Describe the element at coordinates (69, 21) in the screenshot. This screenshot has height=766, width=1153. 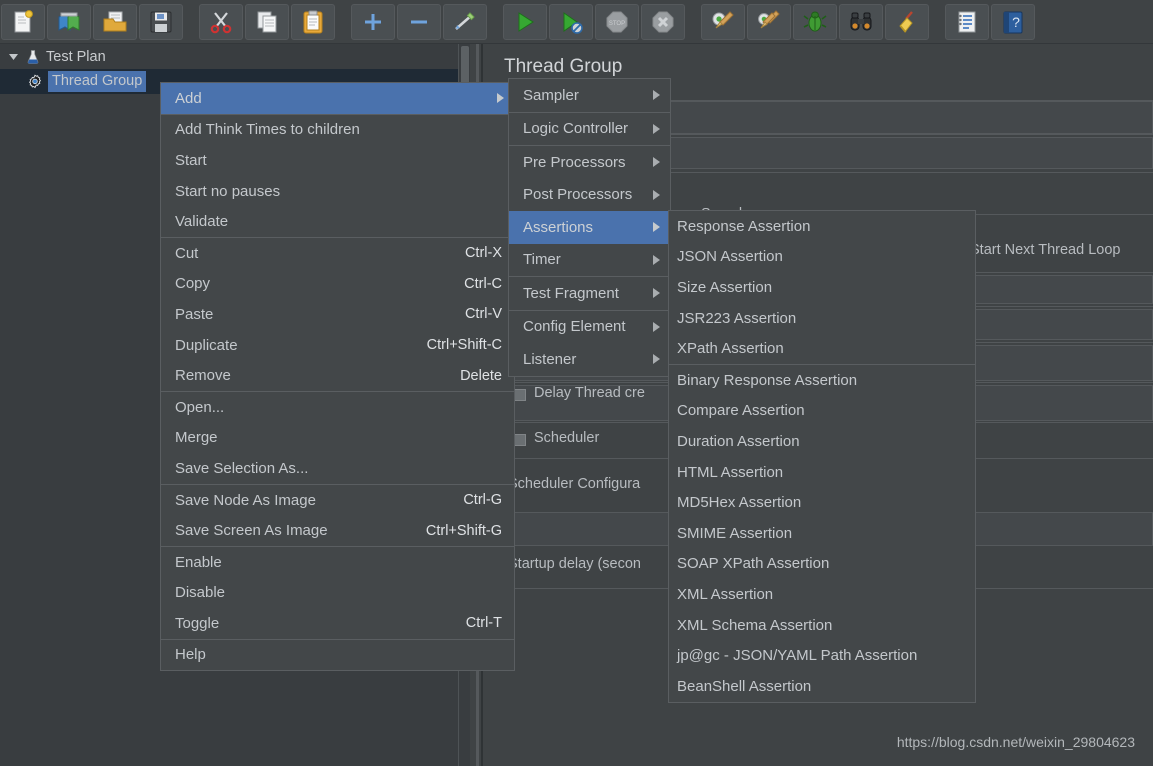
I see `templates-button` at that location.